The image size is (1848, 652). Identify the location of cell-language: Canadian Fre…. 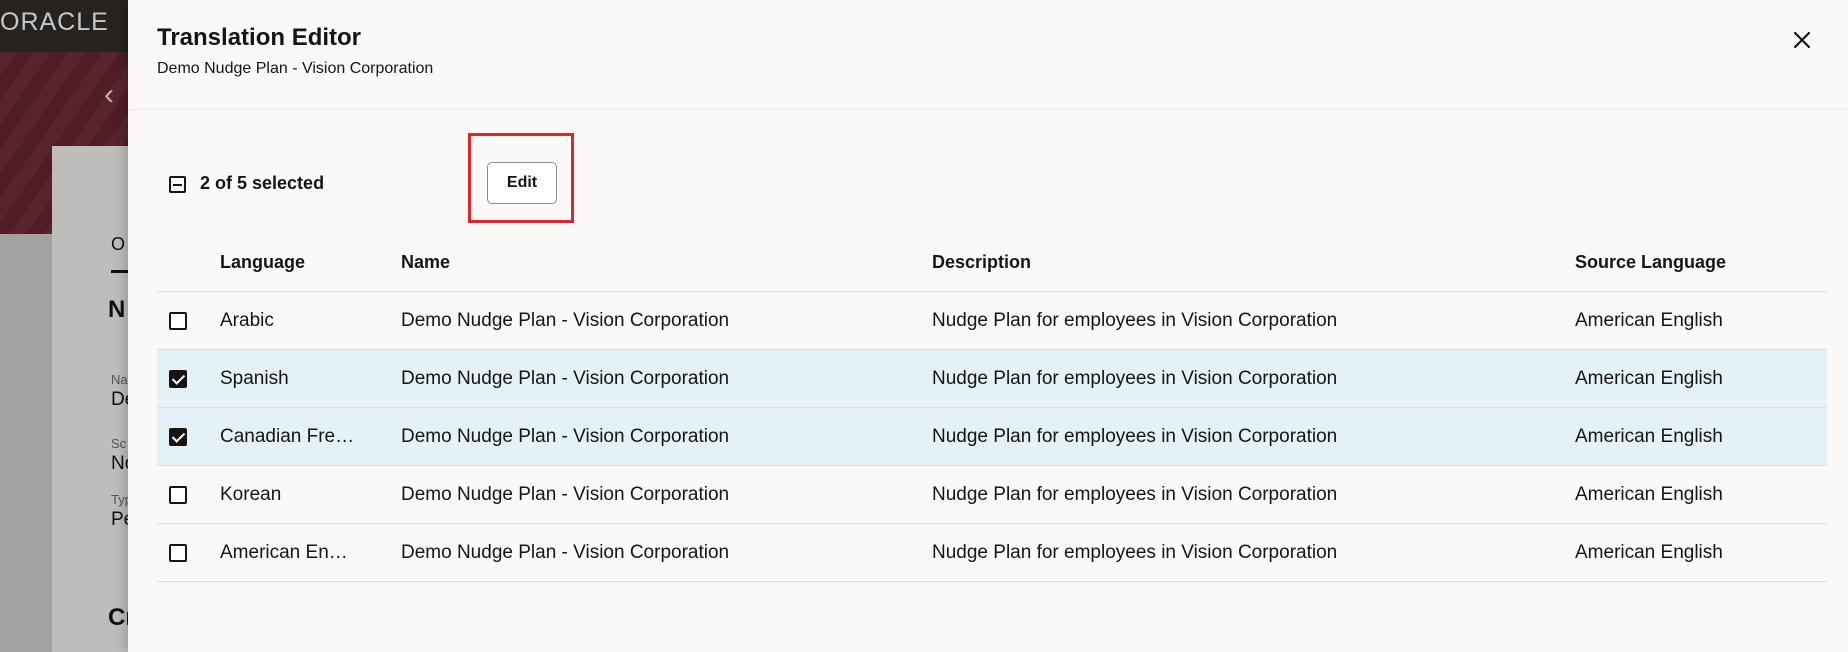
(287, 436).